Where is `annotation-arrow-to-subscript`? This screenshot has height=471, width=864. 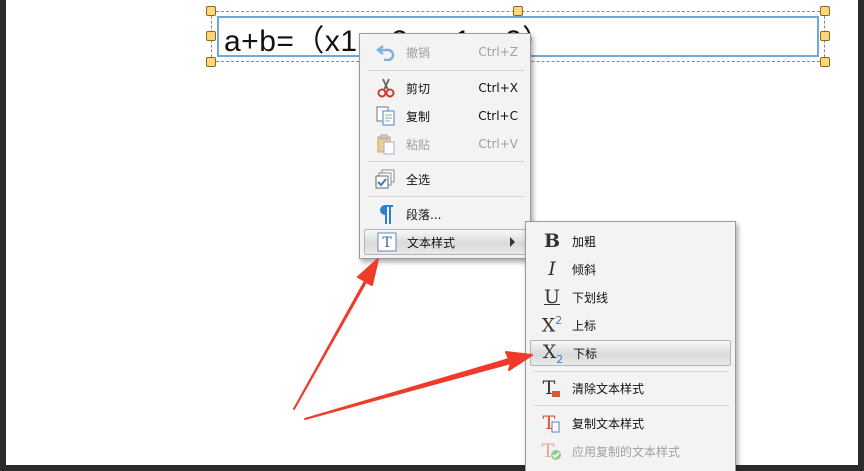 annotation-arrow-to-subscript is located at coordinates (418, 385).